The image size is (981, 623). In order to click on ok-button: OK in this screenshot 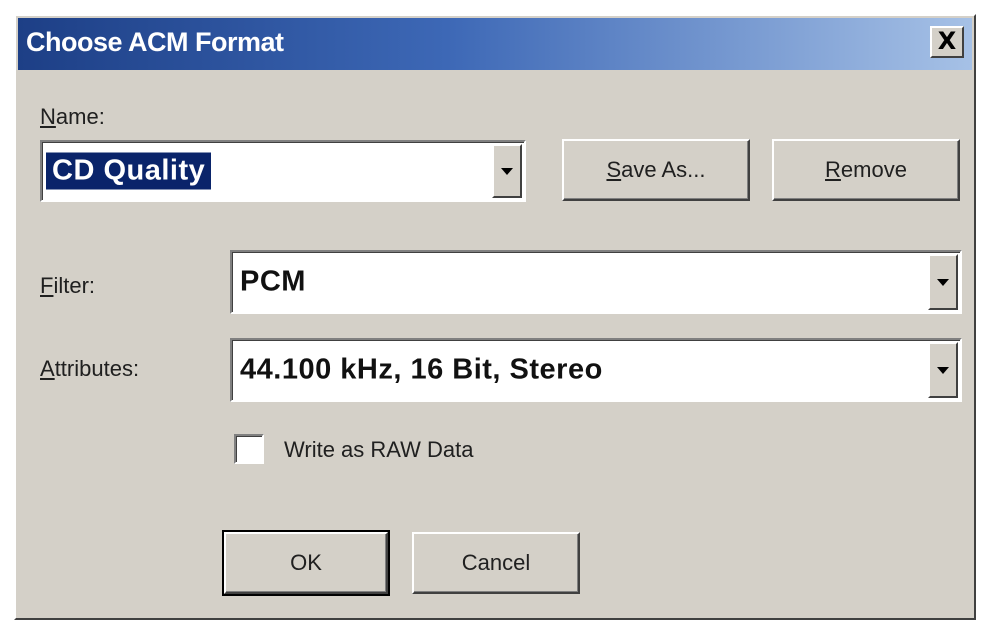, I will do `click(306, 563)`.